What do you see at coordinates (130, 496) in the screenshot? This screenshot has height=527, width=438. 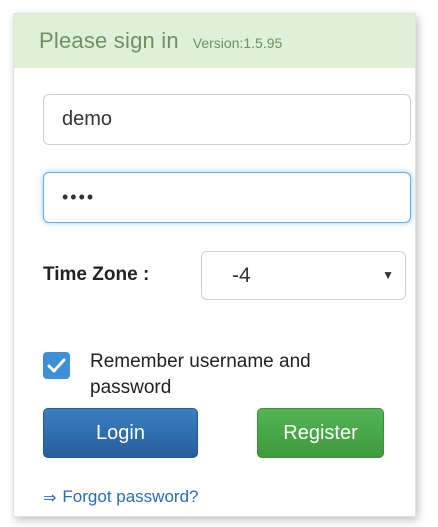 I see `forgot-password-label: Forgot password?` at bounding box center [130, 496].